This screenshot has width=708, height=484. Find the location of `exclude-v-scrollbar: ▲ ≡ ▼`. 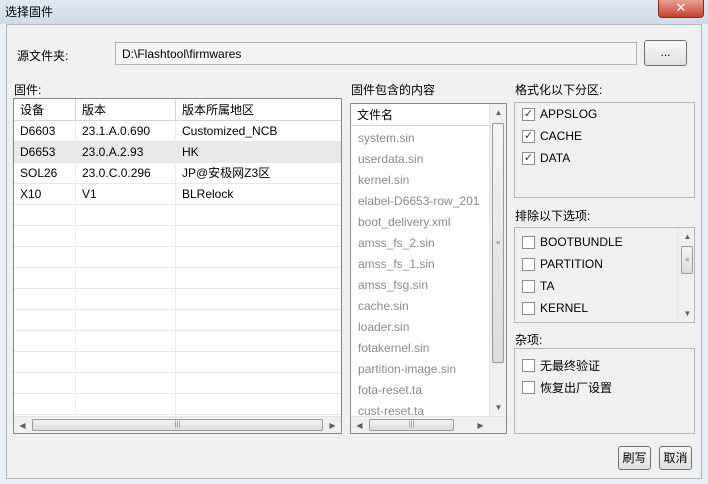

exclude-v-scrollbar: ▲ ≡ ▼ is located at coordinates (686, 275).